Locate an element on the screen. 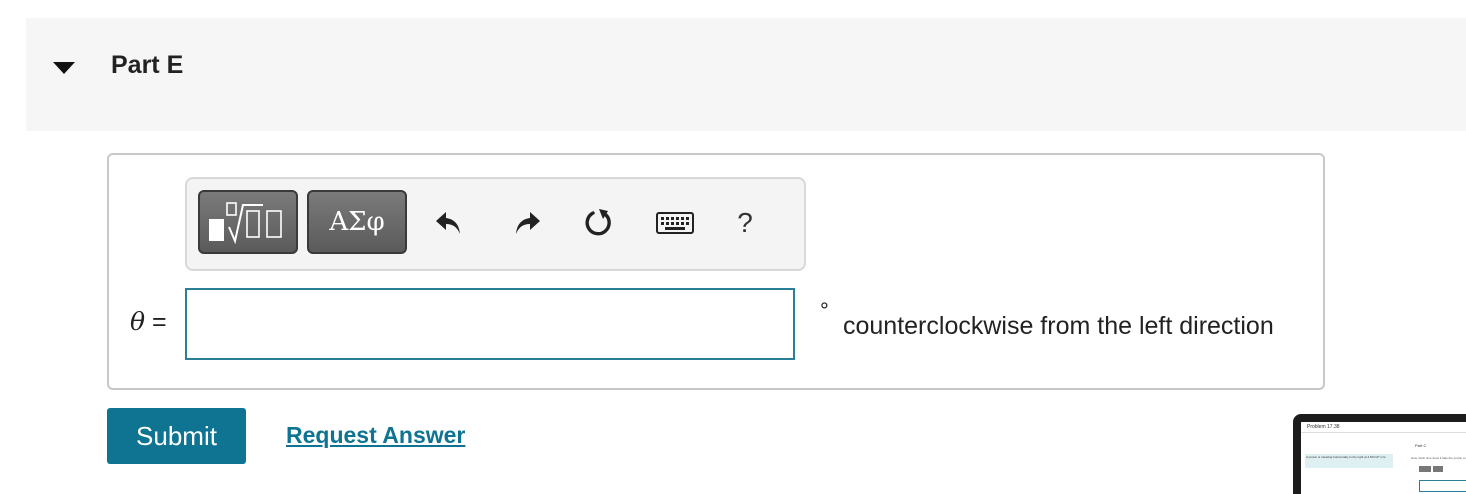 The width and height of the screenshot is (1466, 494). thumbnail-divider is located at coordinates (1383, 432).